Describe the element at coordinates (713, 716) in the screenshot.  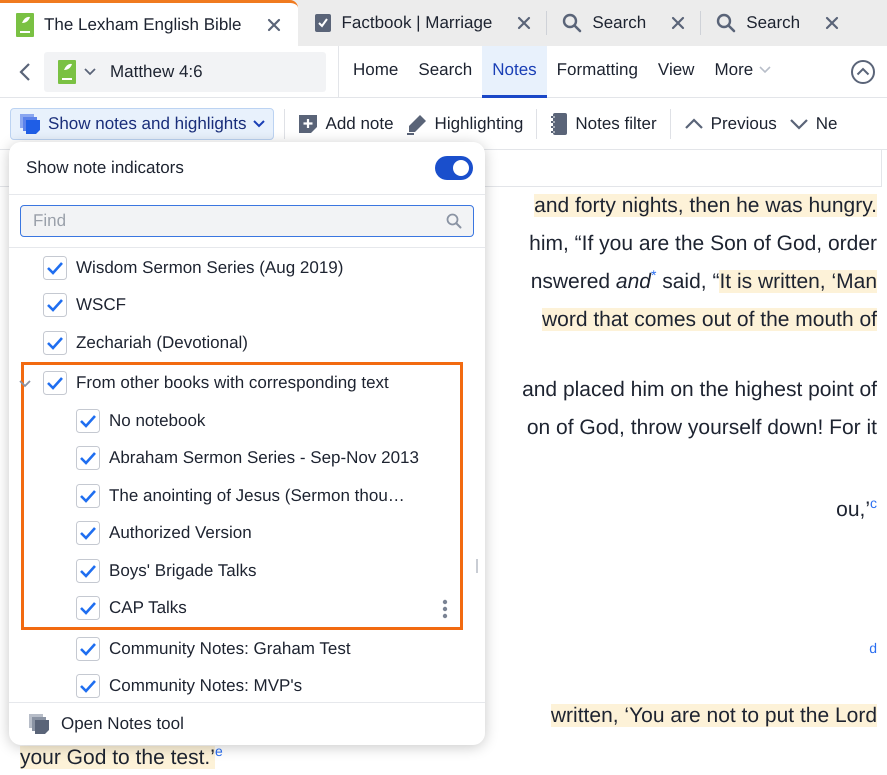
I see `scripture-text: written, ‘You are not to put the Lord` at that location.